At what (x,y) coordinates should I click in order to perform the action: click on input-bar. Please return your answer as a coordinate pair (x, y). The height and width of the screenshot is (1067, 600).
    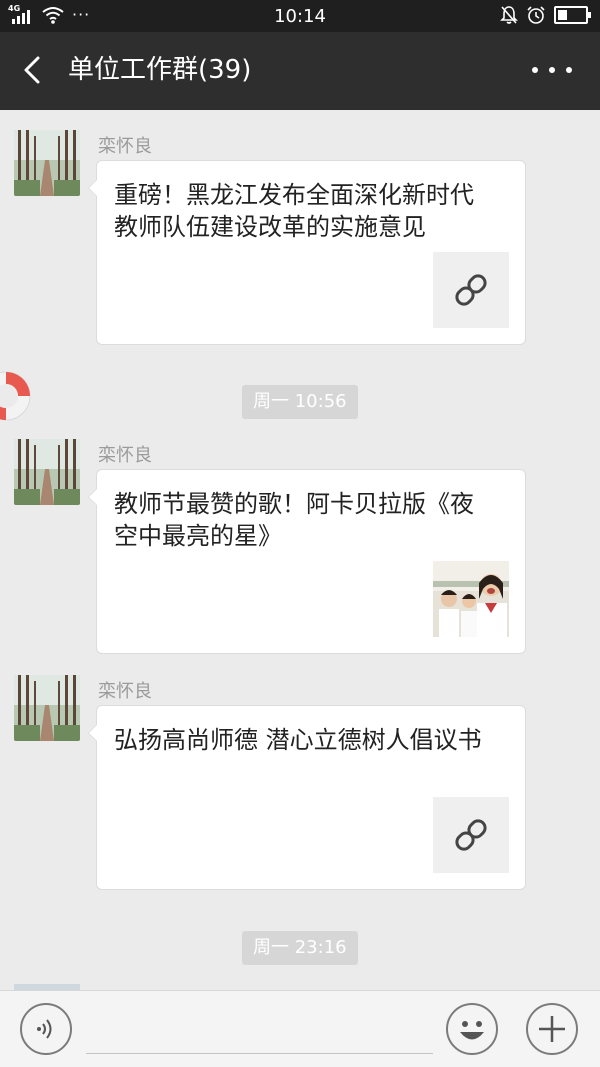
    Looking at the image, I should click on (300, 1028).